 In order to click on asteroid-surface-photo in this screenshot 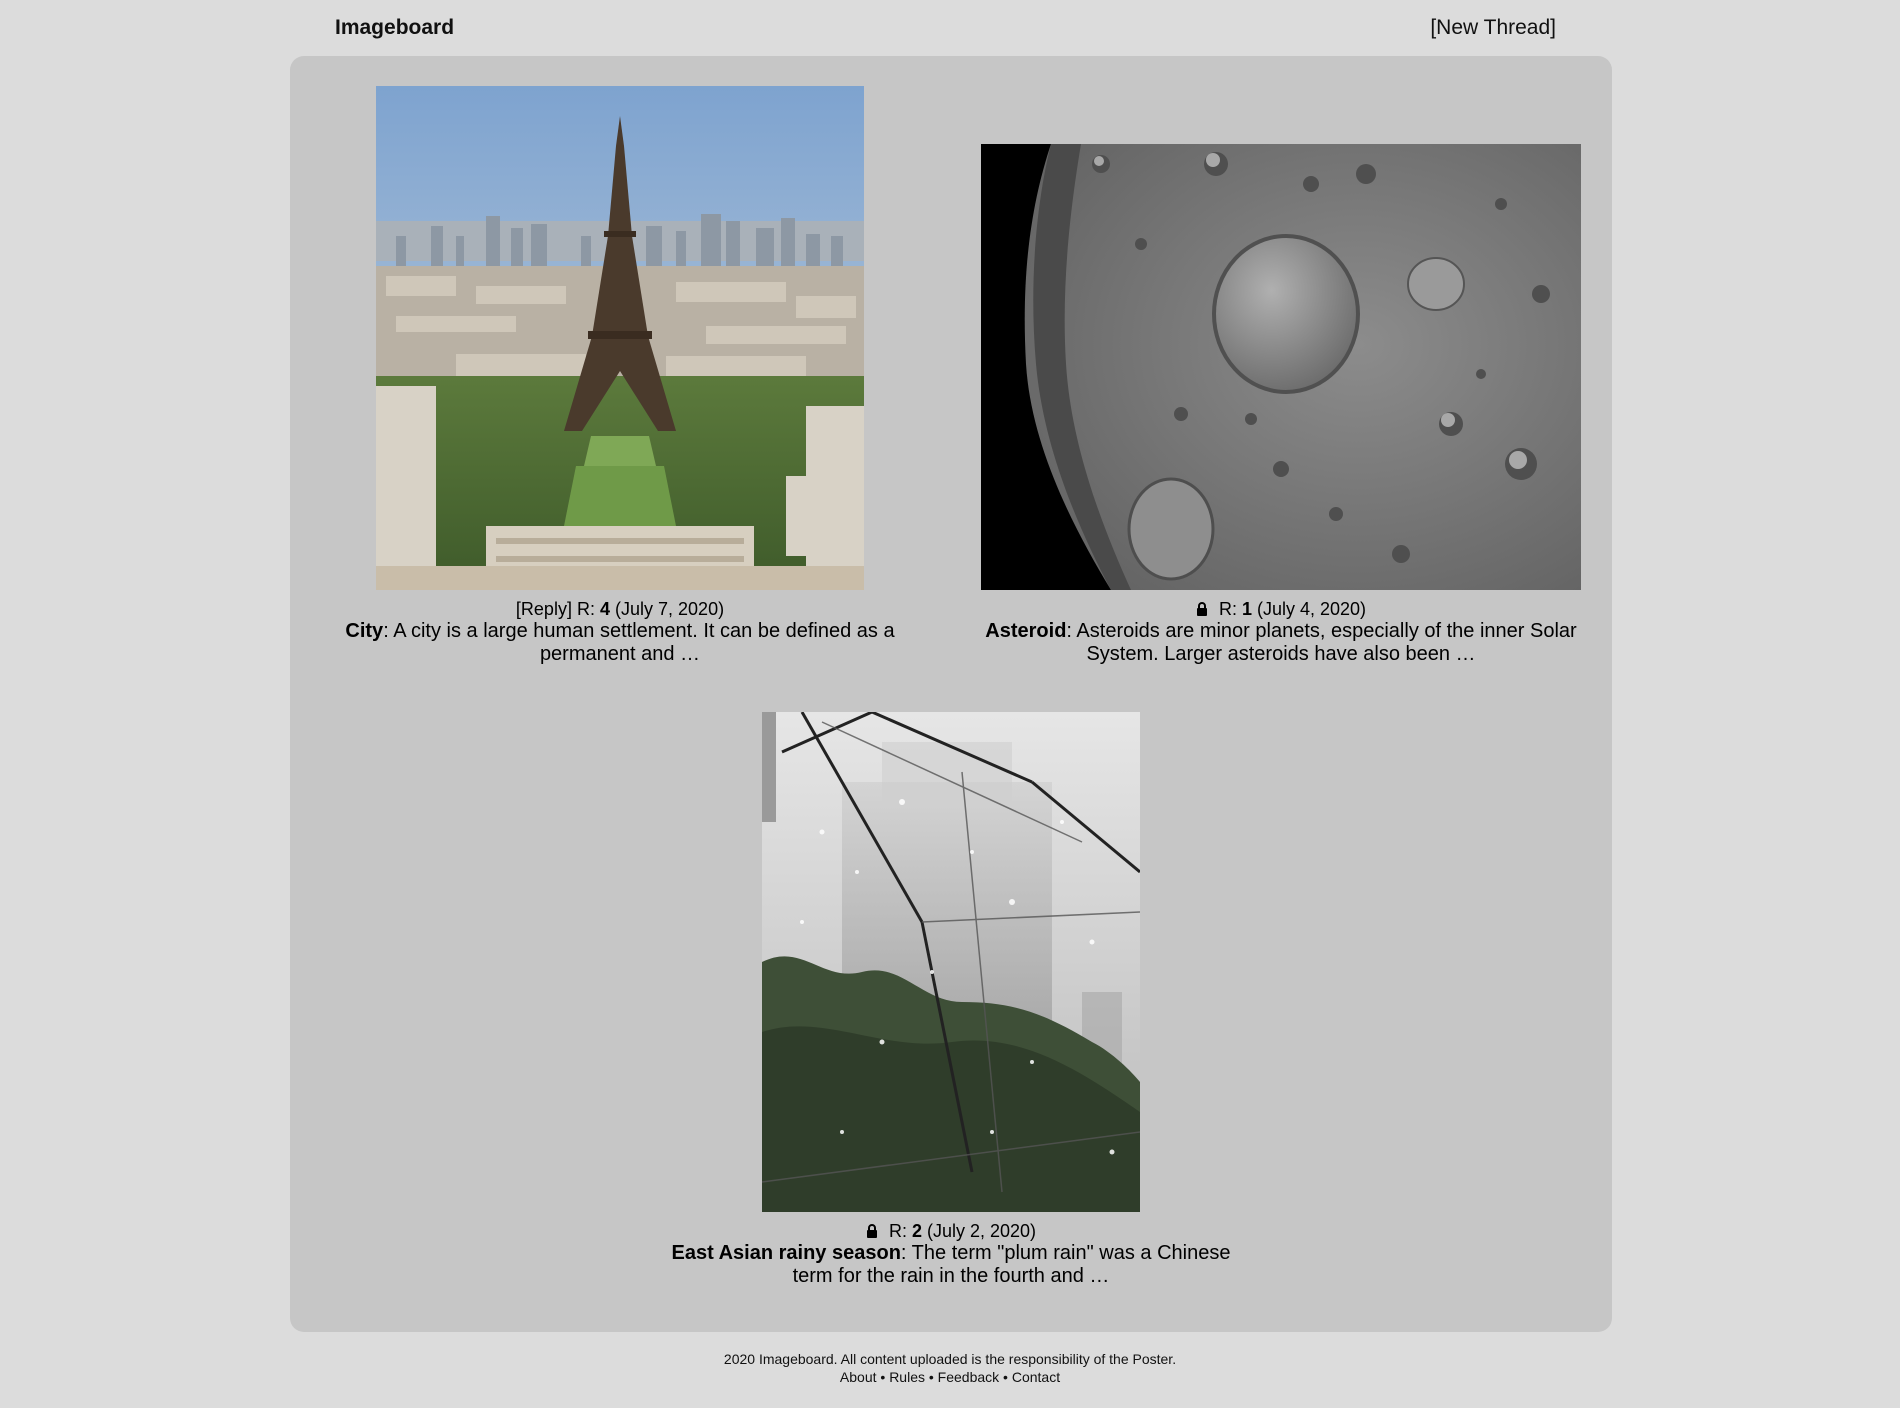, I will do `click(1281, 367)`.